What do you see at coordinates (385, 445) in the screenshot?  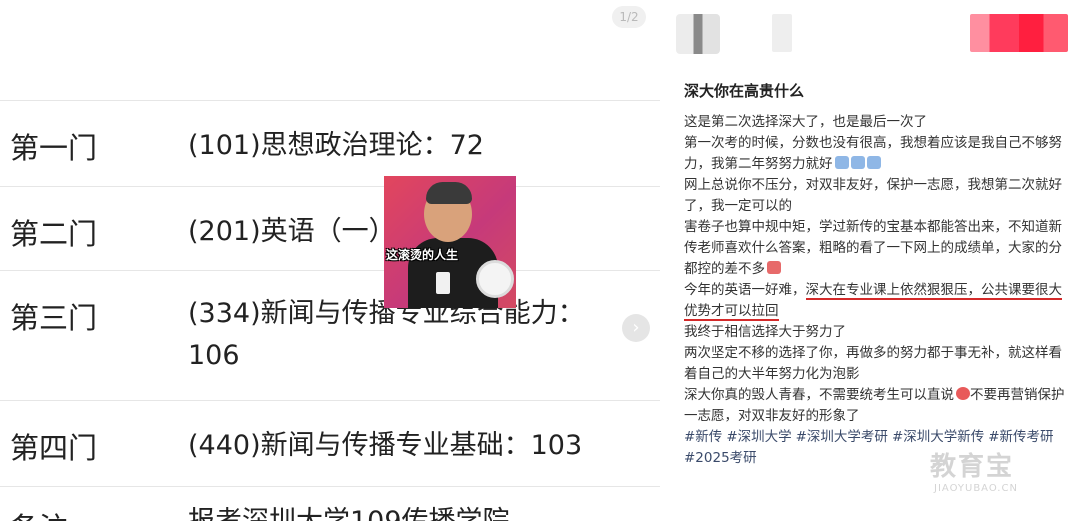 I see `subject-score: (440)新闻与传播专业基础：103` at bounding box center [385, 445].